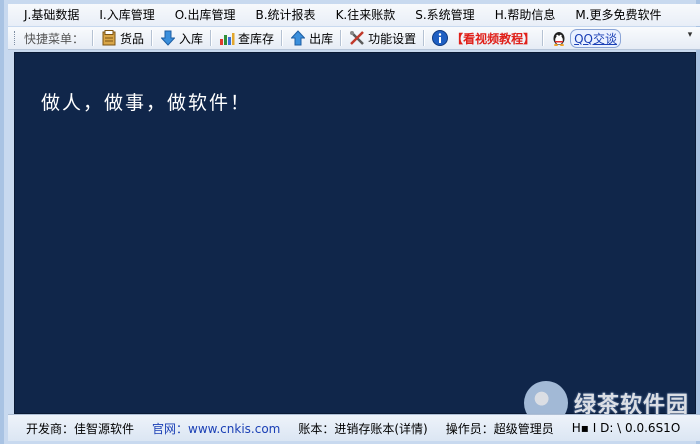  I want to click on inventory-button: 查库存, so click(246, 38).